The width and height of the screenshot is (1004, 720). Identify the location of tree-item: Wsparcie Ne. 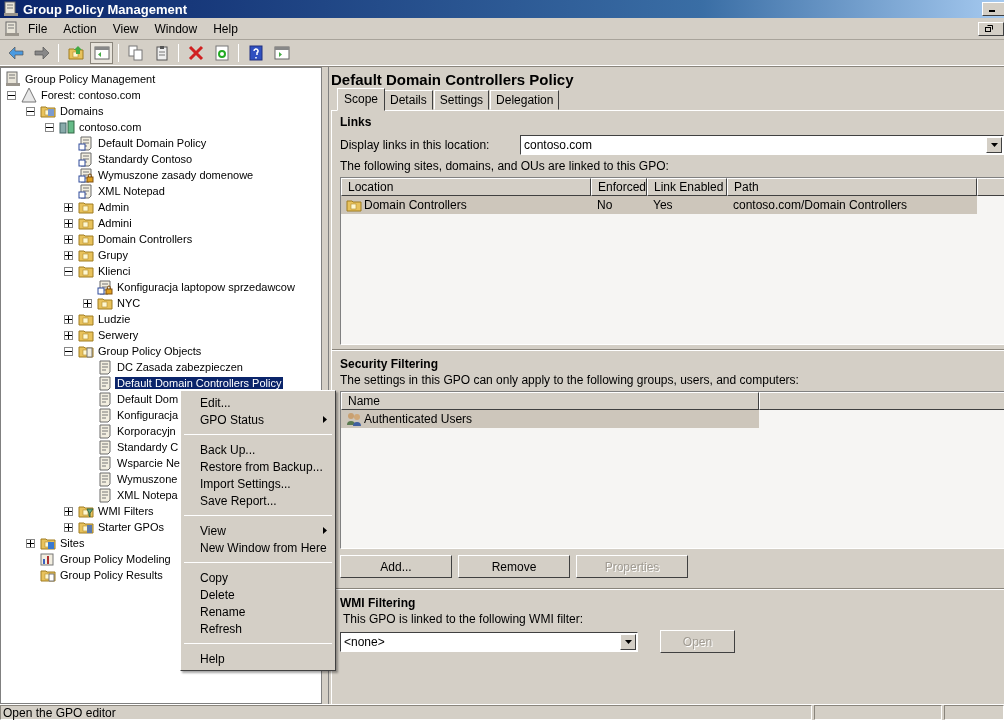
(148, 463).